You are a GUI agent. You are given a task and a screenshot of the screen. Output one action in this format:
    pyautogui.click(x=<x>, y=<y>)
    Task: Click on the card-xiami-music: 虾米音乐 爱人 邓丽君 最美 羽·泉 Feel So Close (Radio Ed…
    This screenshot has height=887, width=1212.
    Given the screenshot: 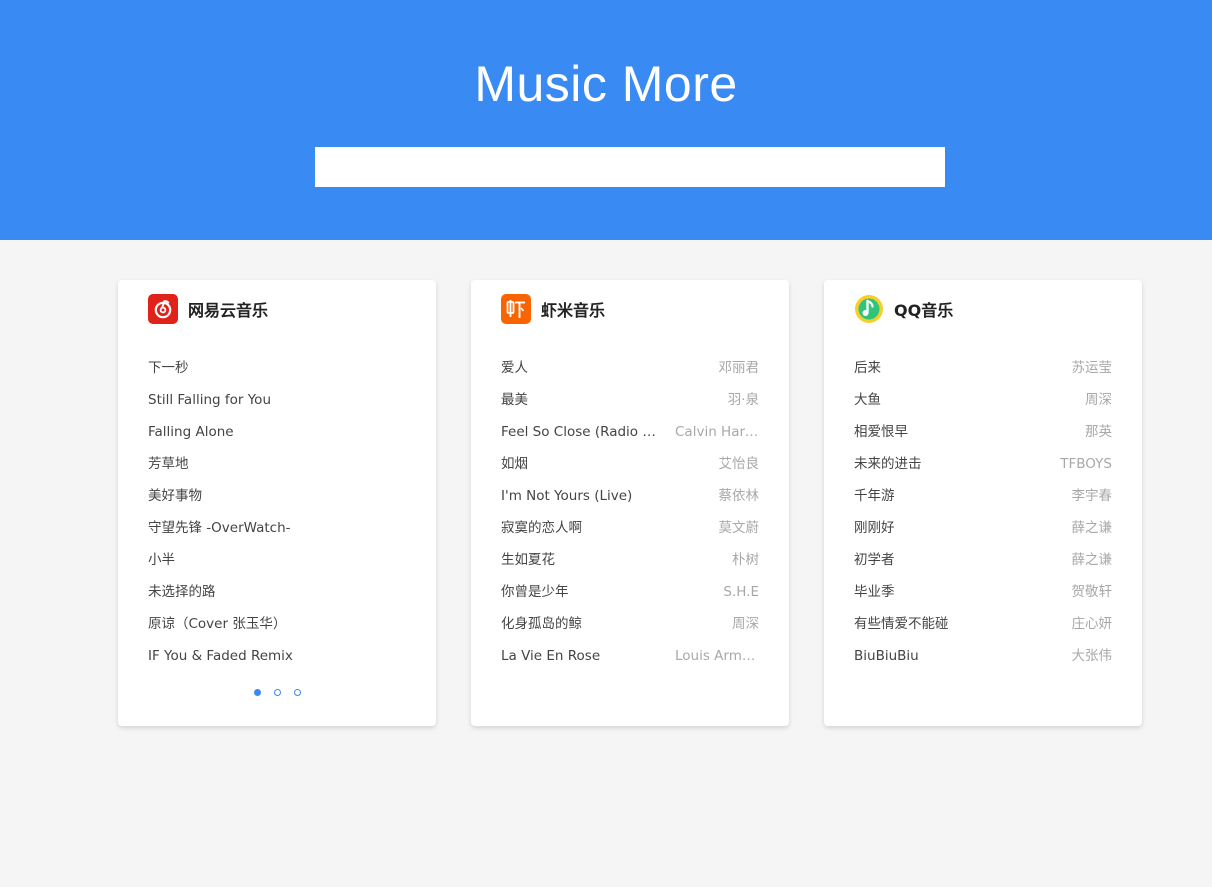 What is the action you would take?
    pyautogui.click(x=630, y=503)
    